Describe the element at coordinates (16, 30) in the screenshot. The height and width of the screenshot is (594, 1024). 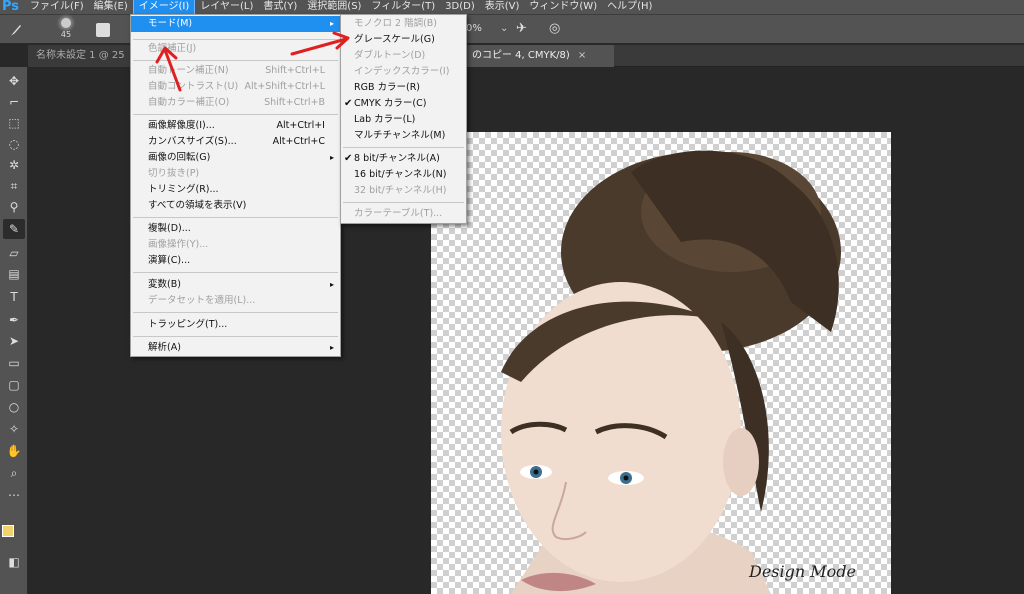
I see `brush-tool-preset-icon` at that location.